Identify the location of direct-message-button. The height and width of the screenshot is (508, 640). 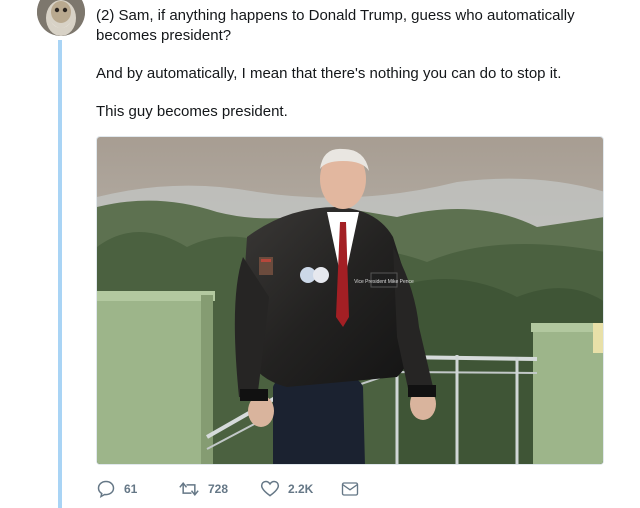
(350, 489).